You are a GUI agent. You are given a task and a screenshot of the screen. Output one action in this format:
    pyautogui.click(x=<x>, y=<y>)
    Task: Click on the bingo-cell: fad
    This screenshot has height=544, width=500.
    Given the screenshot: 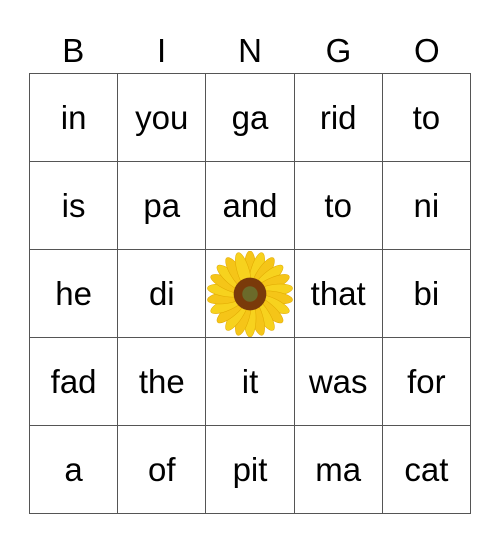 What is the action you would take?
    pyautogui.click(x=74, y=382)
    